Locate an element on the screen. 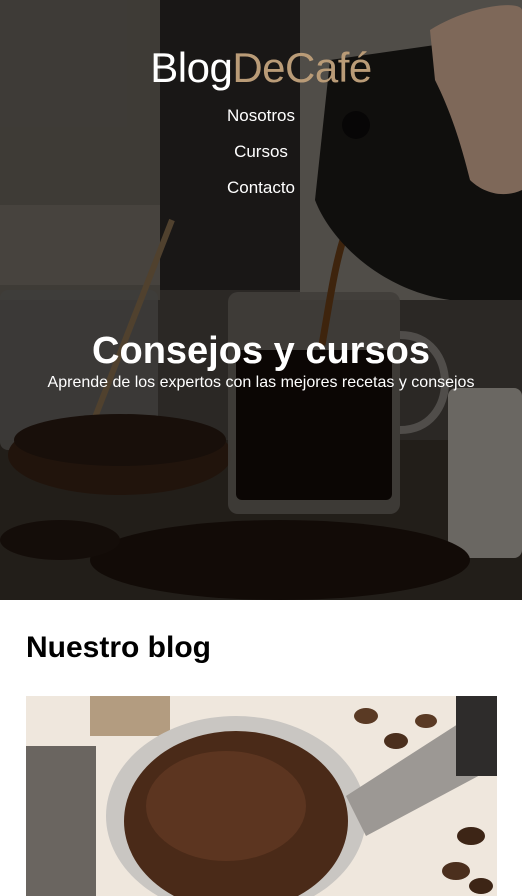  nav-link-contacto: Contacto is located at coordinates (261, 188).